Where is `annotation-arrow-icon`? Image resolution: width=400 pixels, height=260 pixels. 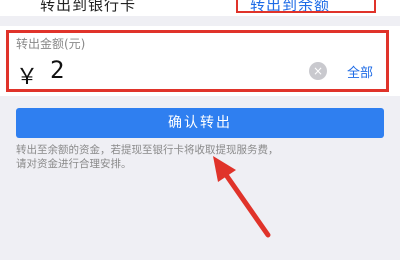 annotation-arrow-icon is located at coordinates (242, 197).